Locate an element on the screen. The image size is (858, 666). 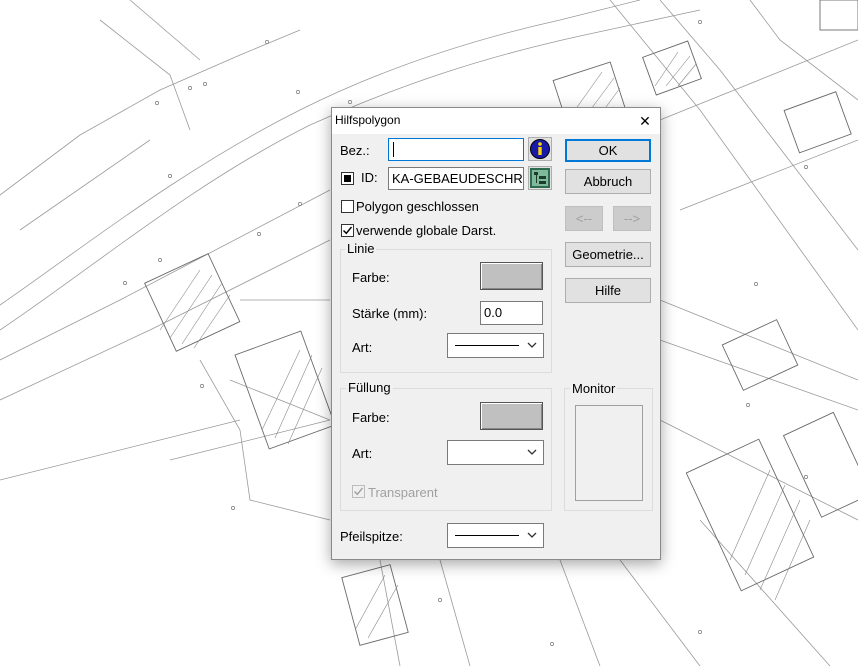
id-select-button is located at coordinates (540, 178).